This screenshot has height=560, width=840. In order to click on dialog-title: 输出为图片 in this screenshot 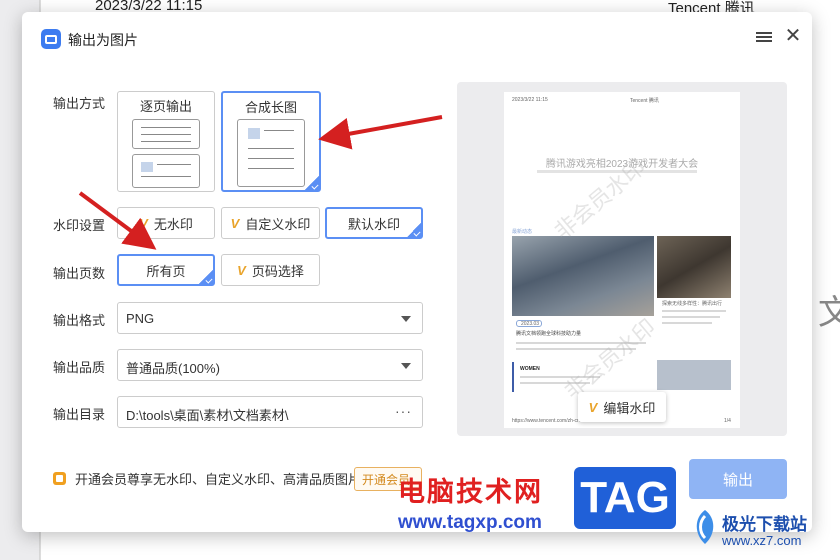, I will do `click(103, 40)`.